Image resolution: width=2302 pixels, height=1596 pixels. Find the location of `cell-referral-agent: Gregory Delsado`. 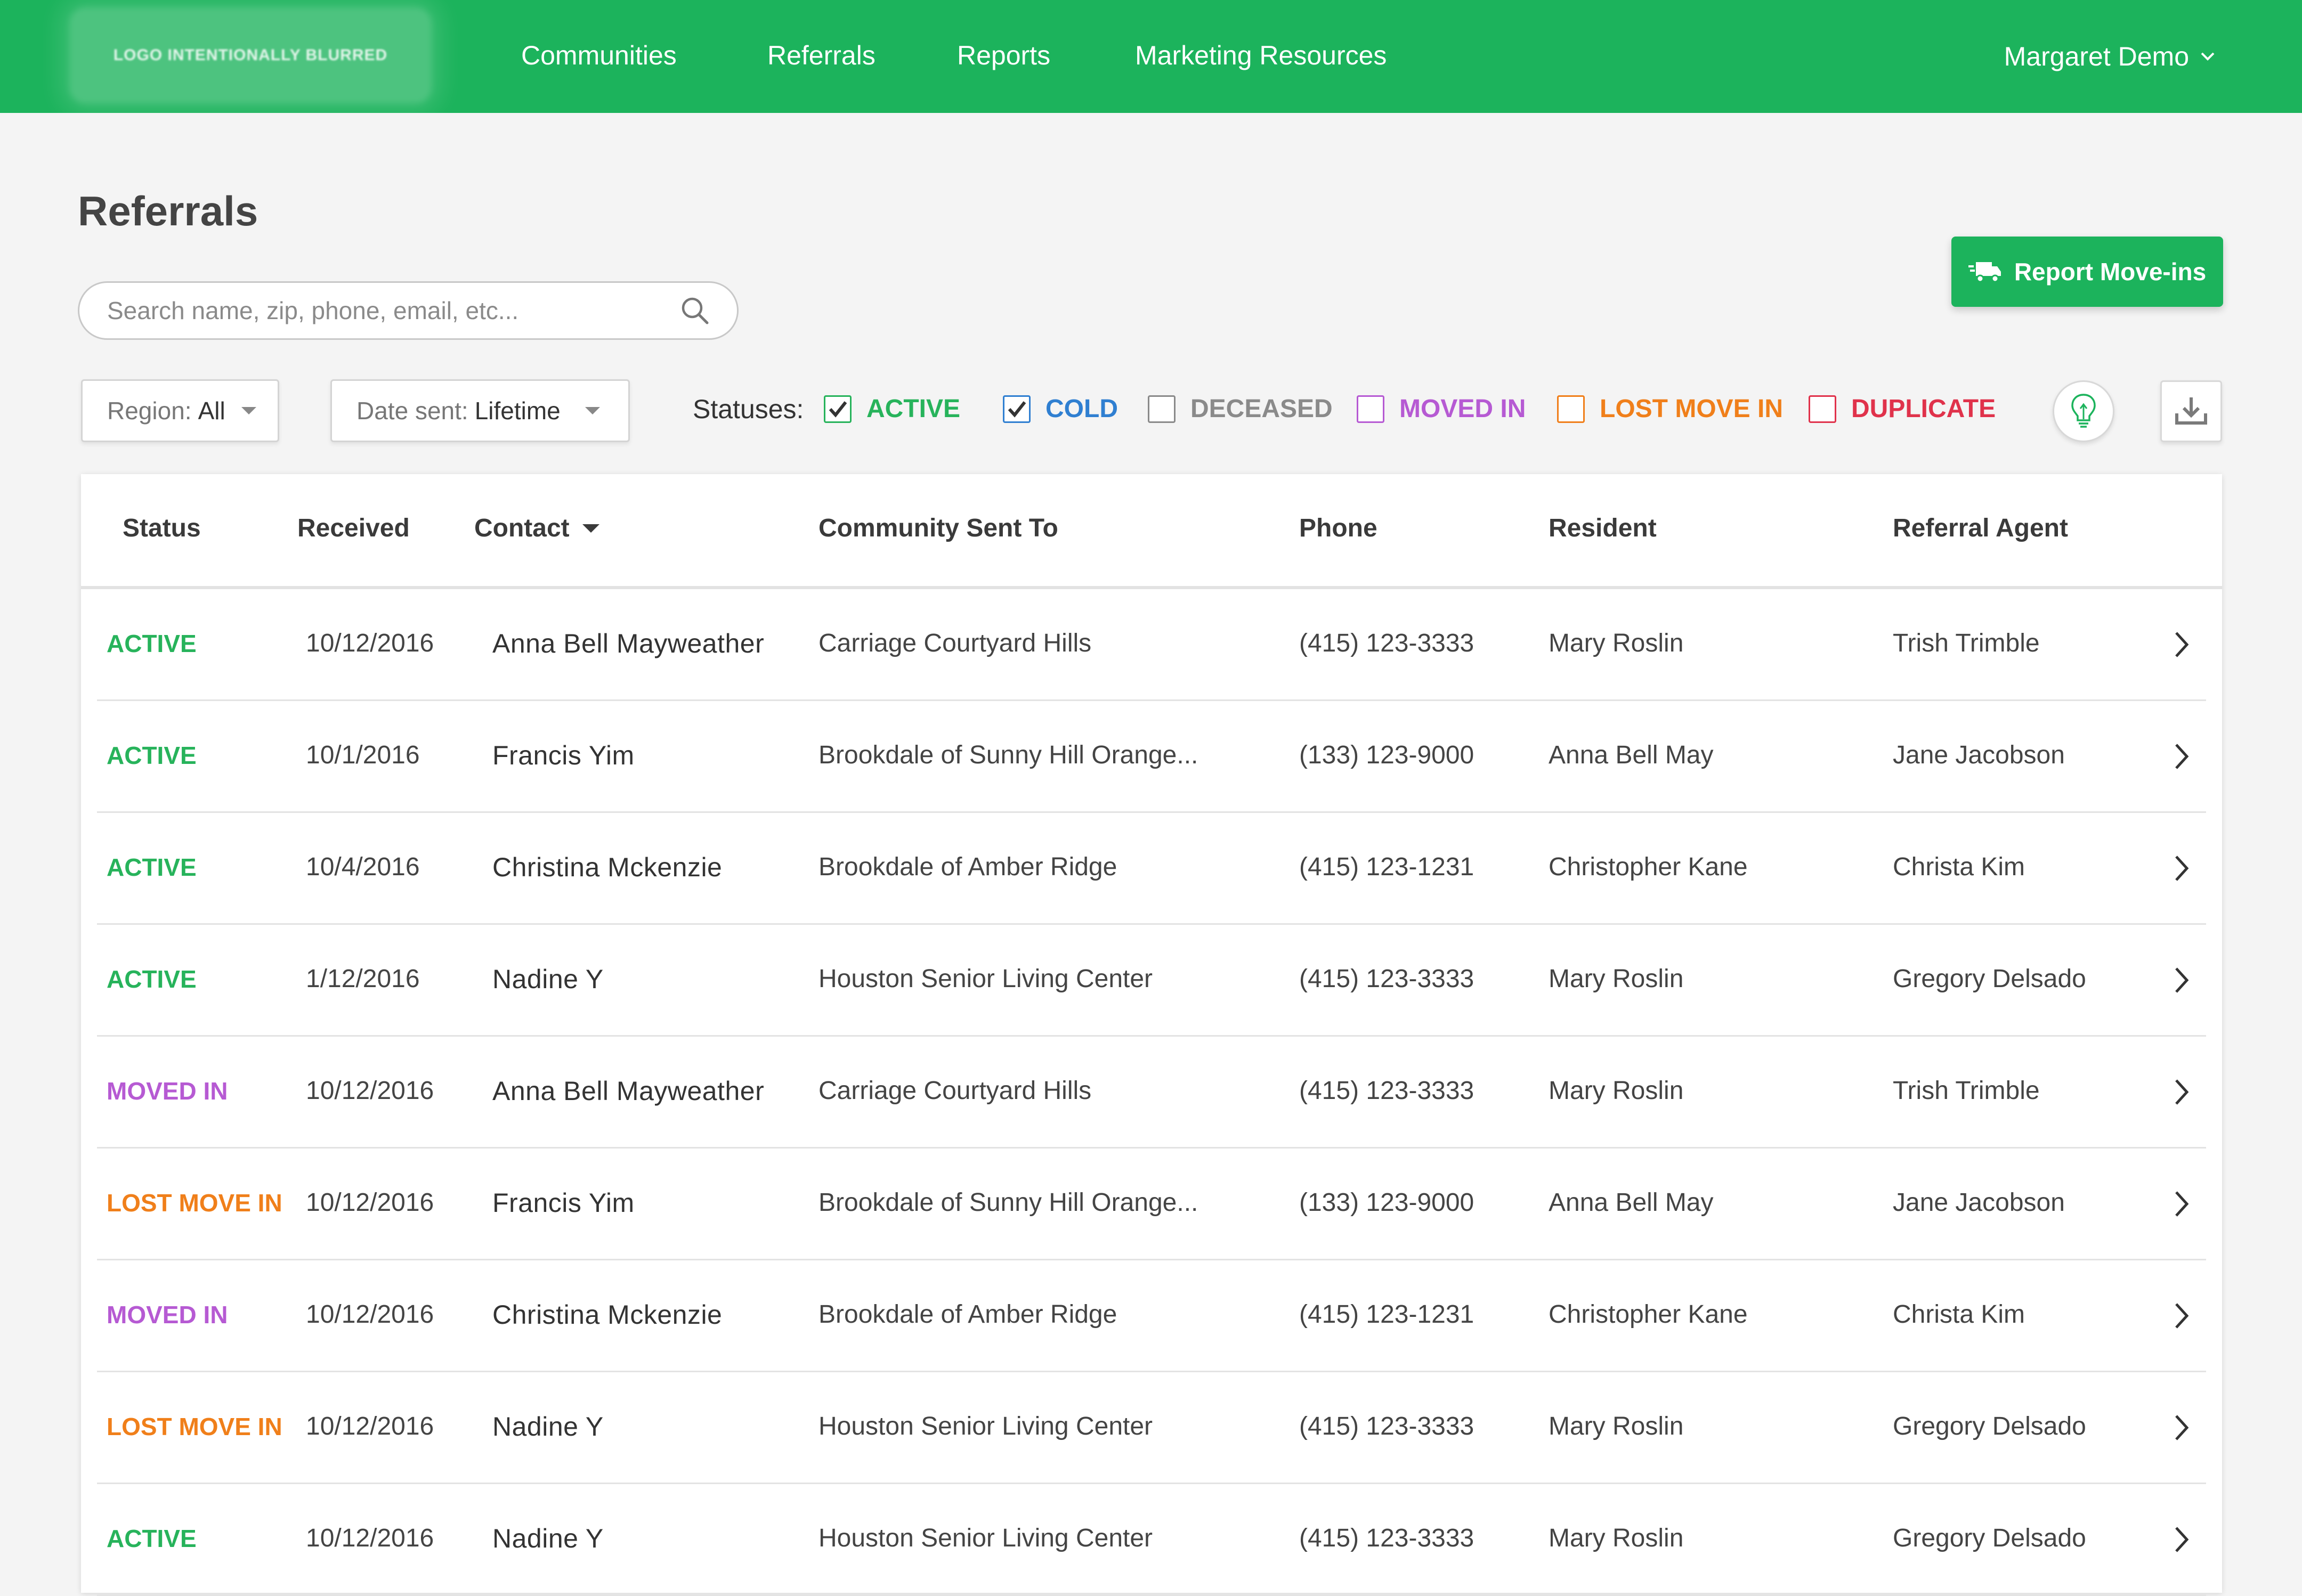

cell-referral-agent: Gregory Delsado is located at coordinates (1989, 1426).